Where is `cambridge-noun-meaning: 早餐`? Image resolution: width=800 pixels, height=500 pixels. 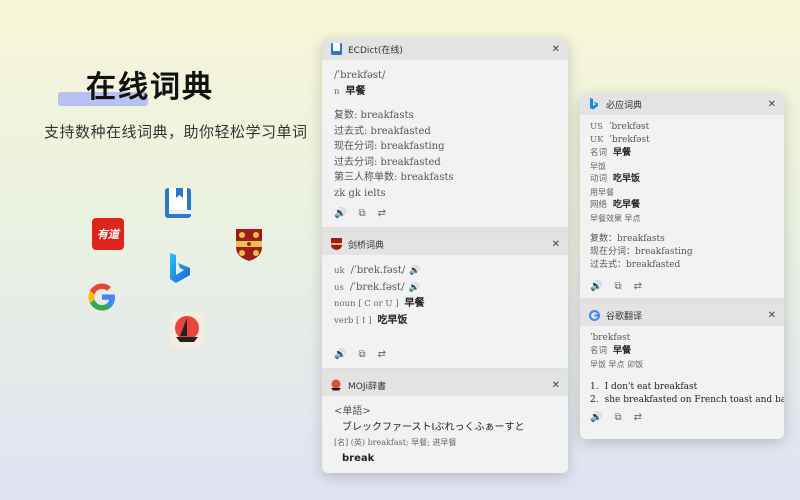 cambridge-noun-meaning: 早餐 is located at coordinates (414, 303).